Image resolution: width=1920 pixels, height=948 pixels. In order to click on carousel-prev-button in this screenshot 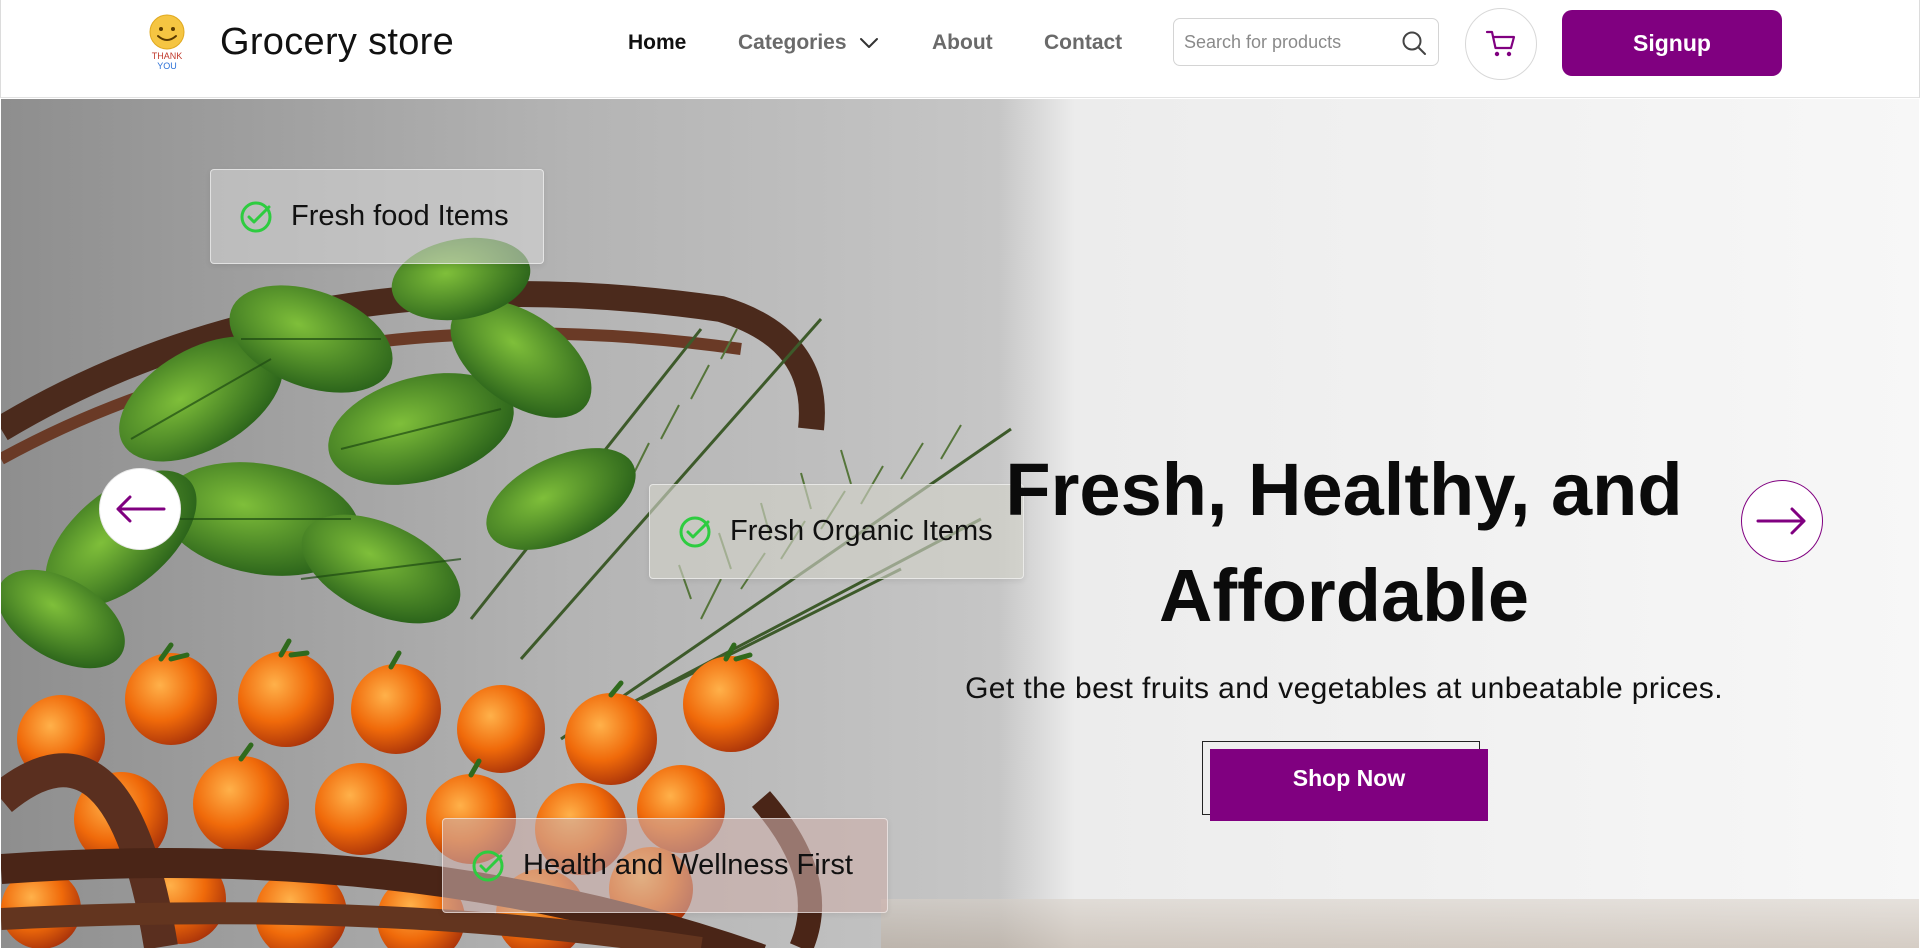, I will do `click(140, 509)`.